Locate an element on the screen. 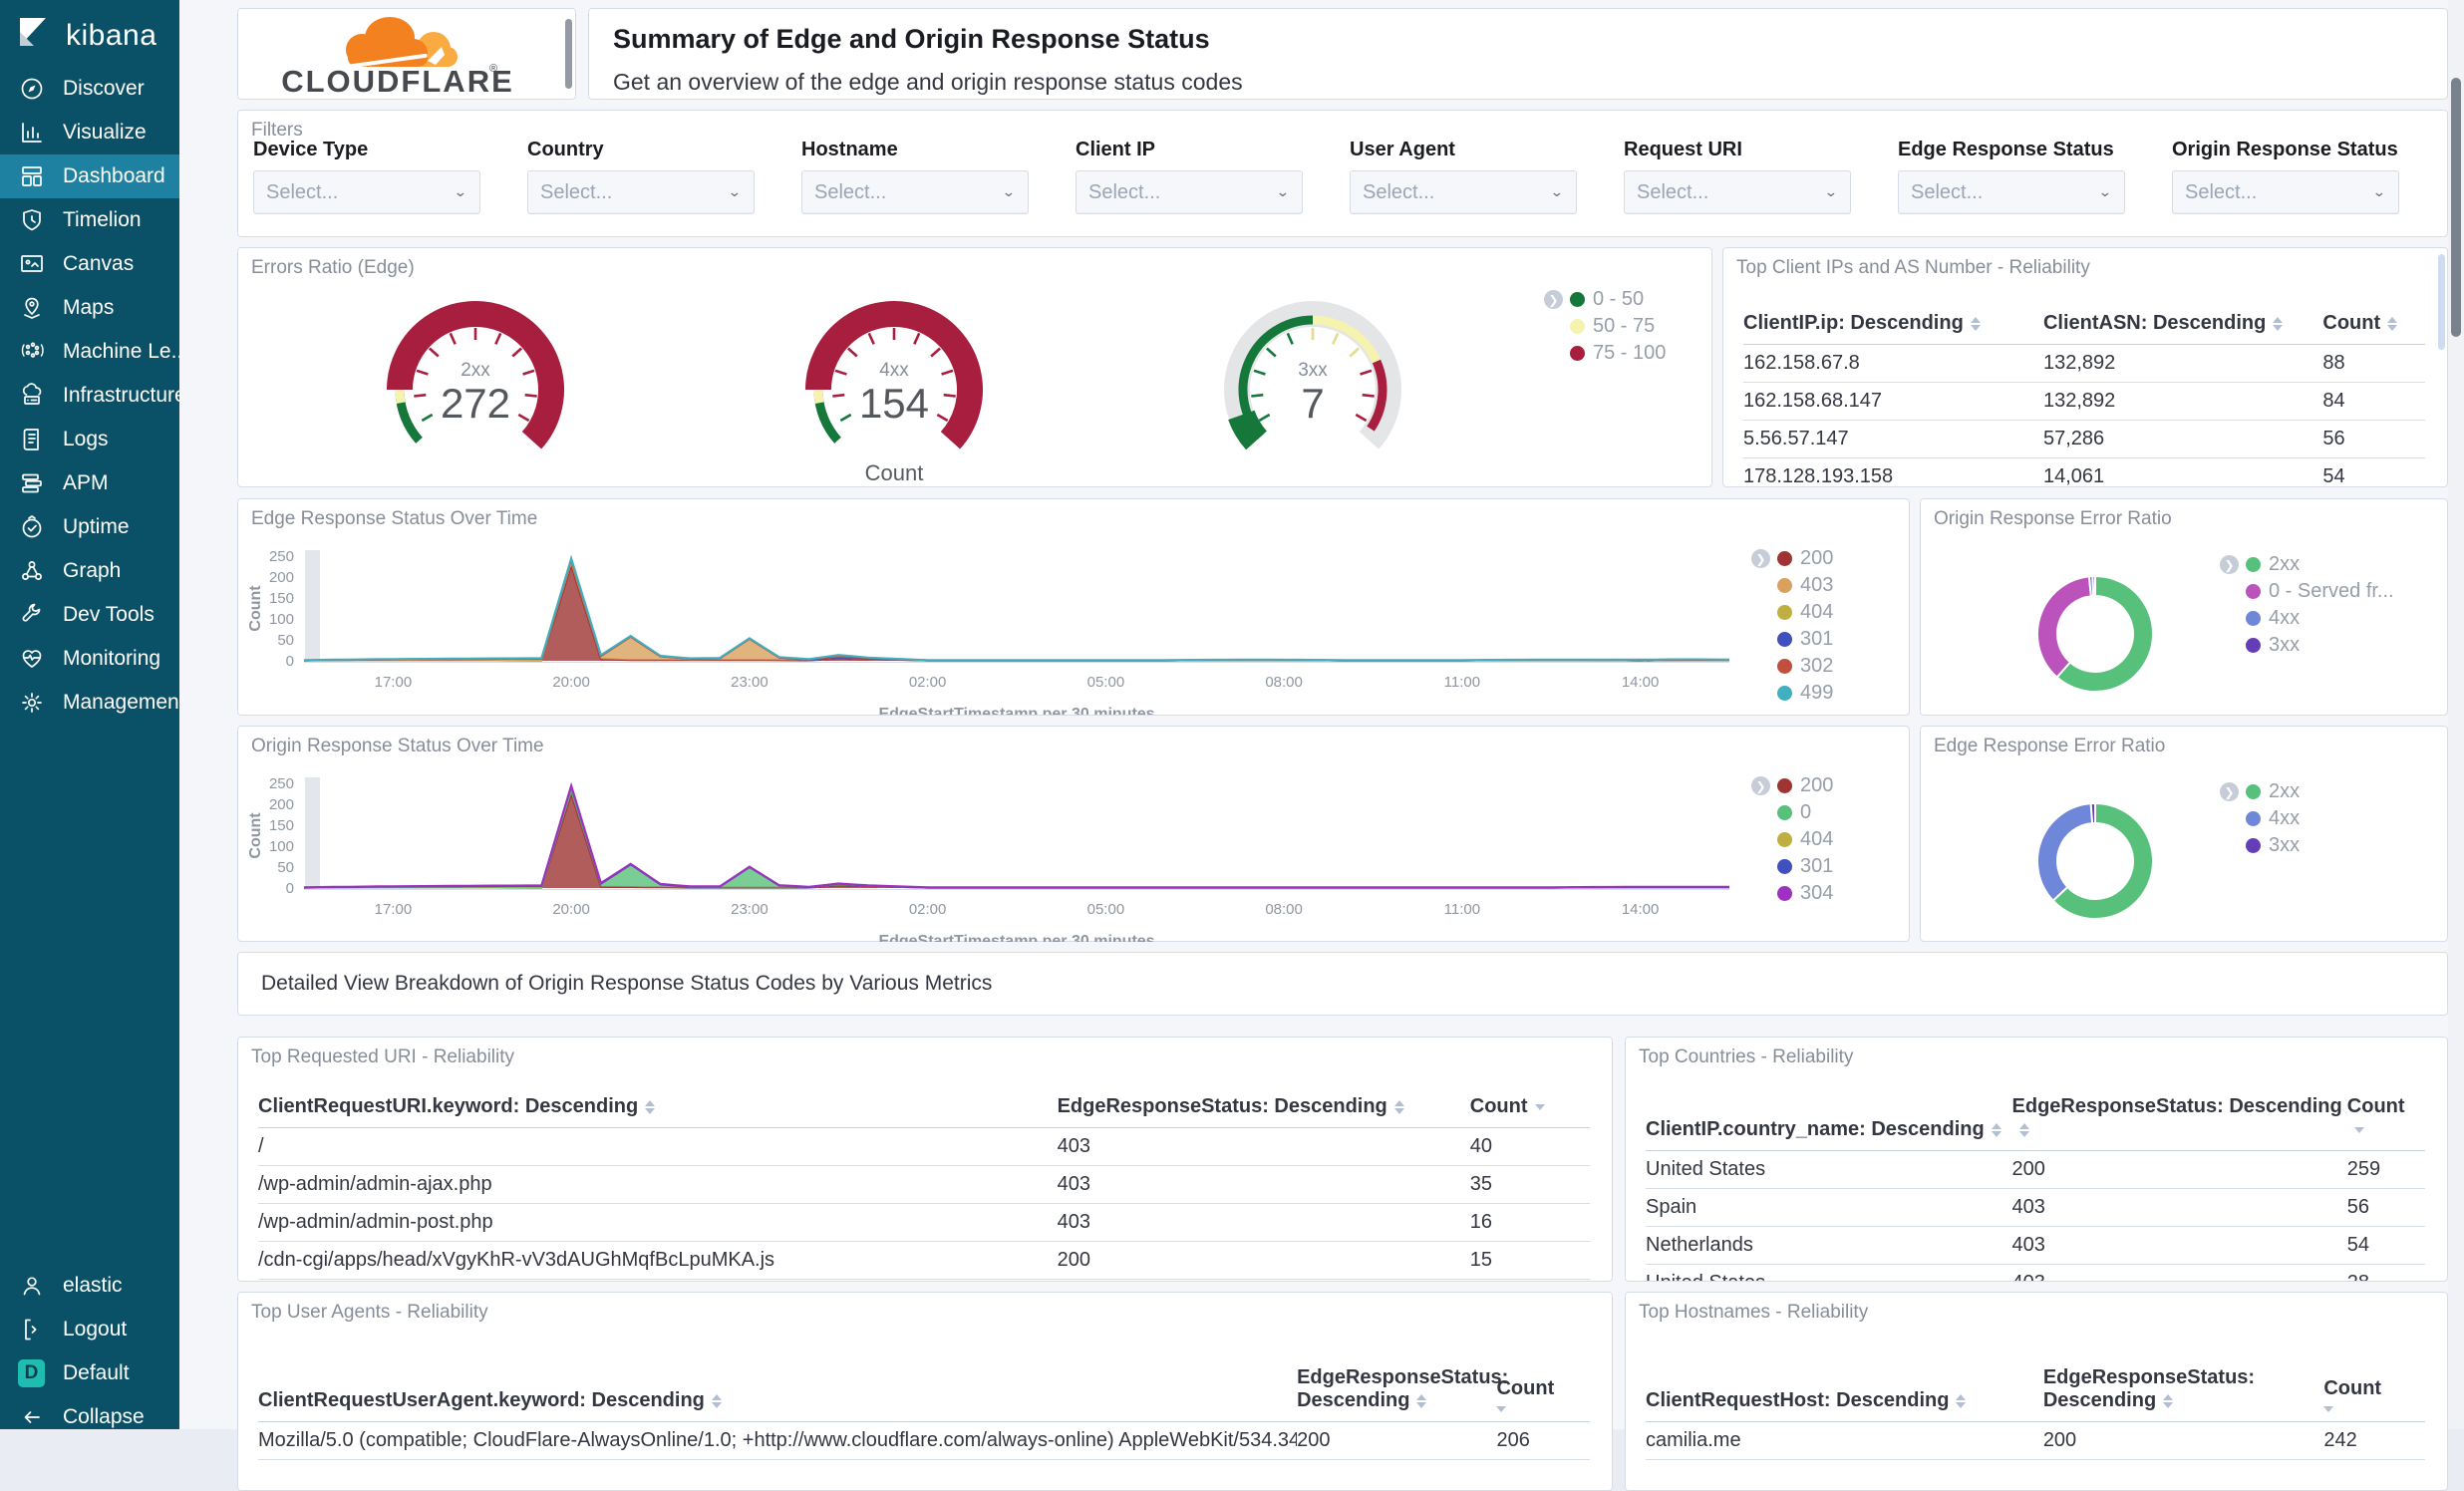 This screenshot has width=2464, height=1491. legend-item-403: ❯403 is located at coordinates (1792, 585).